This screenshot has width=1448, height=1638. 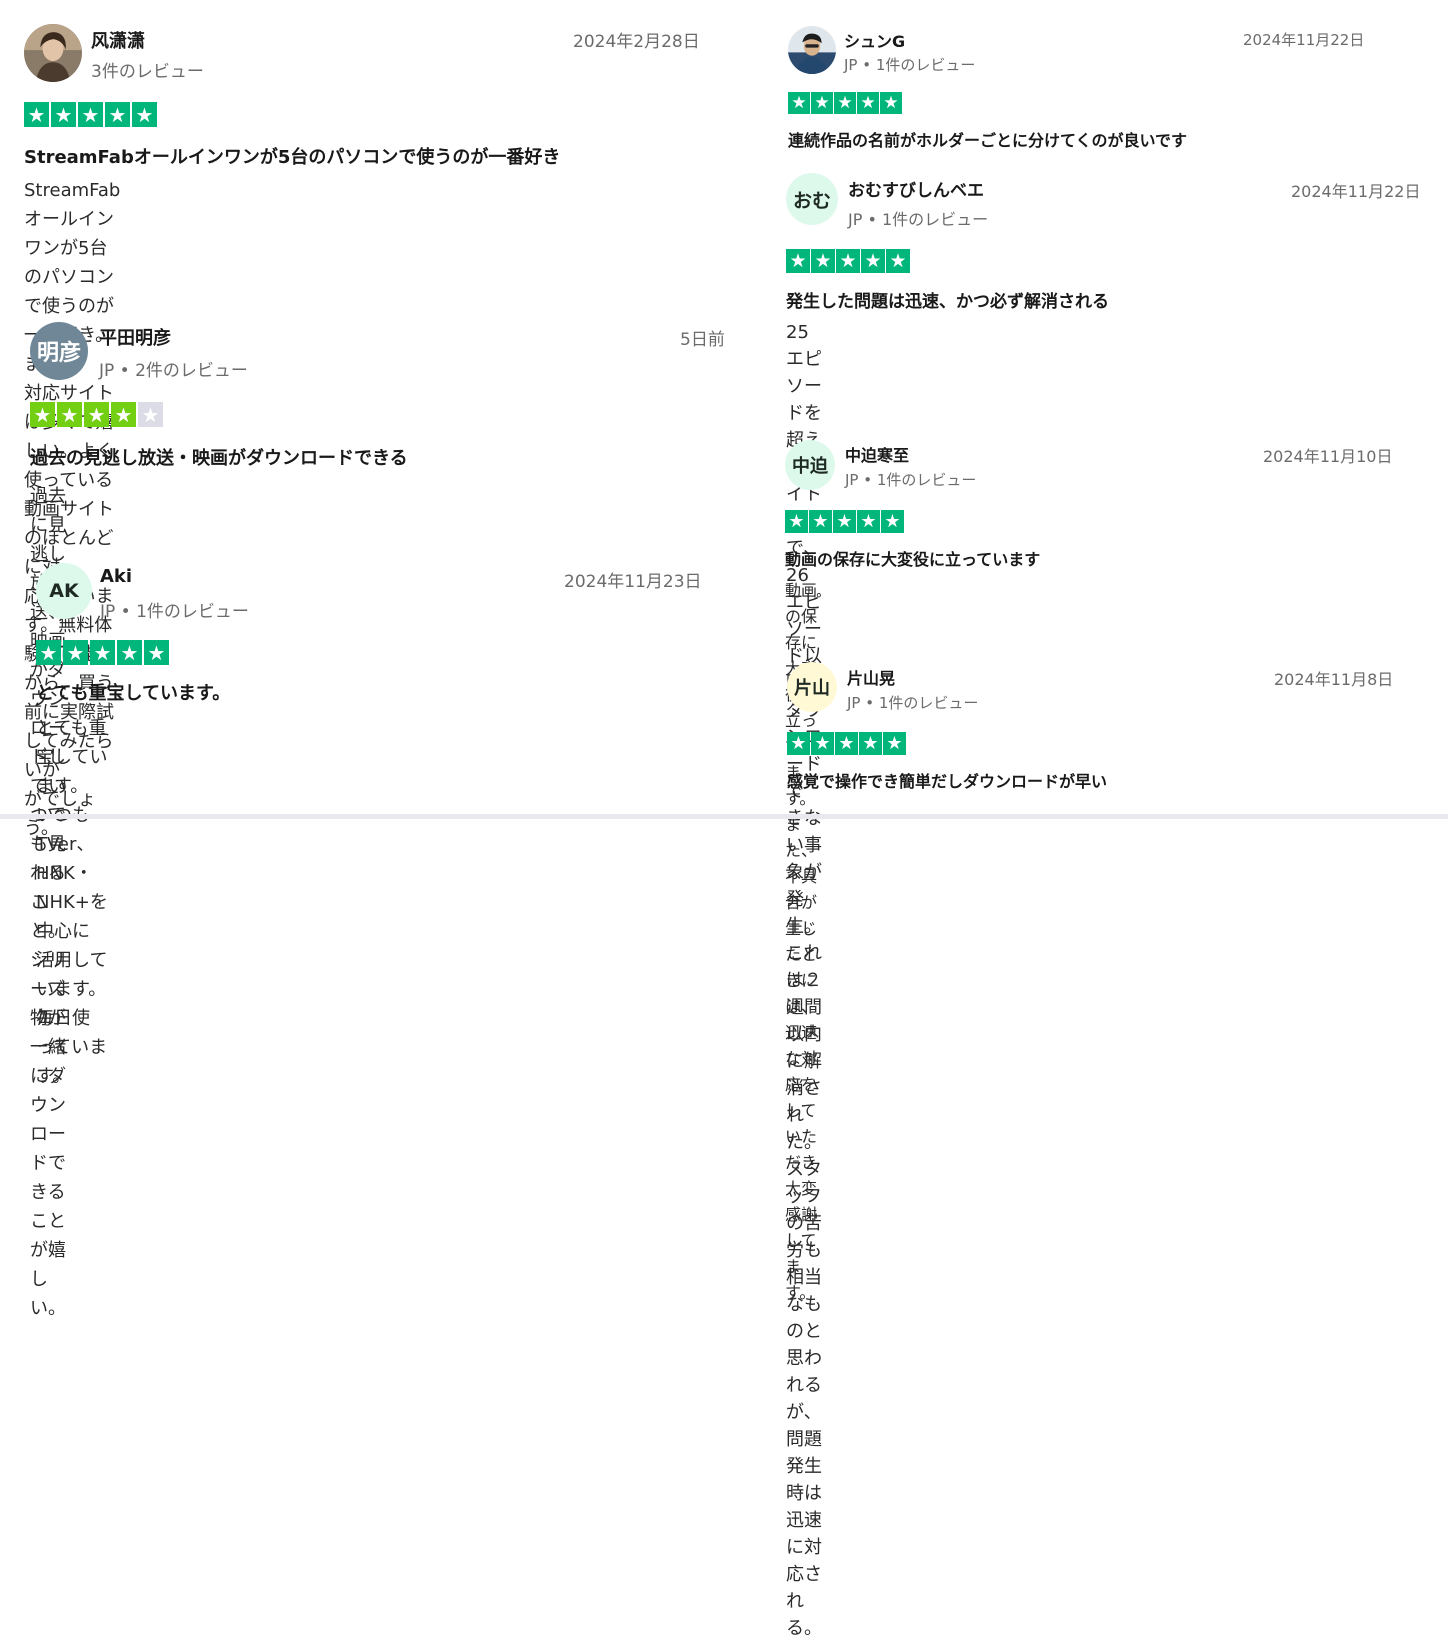 I want to click on avatar: AK, so click(x=64, y=591).